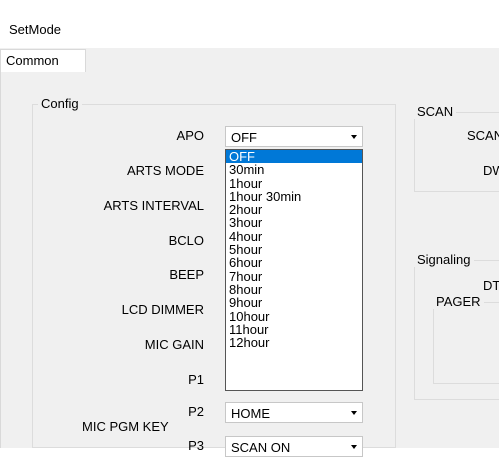  I want to click on apo-option: 10hour, so click(294, 316).